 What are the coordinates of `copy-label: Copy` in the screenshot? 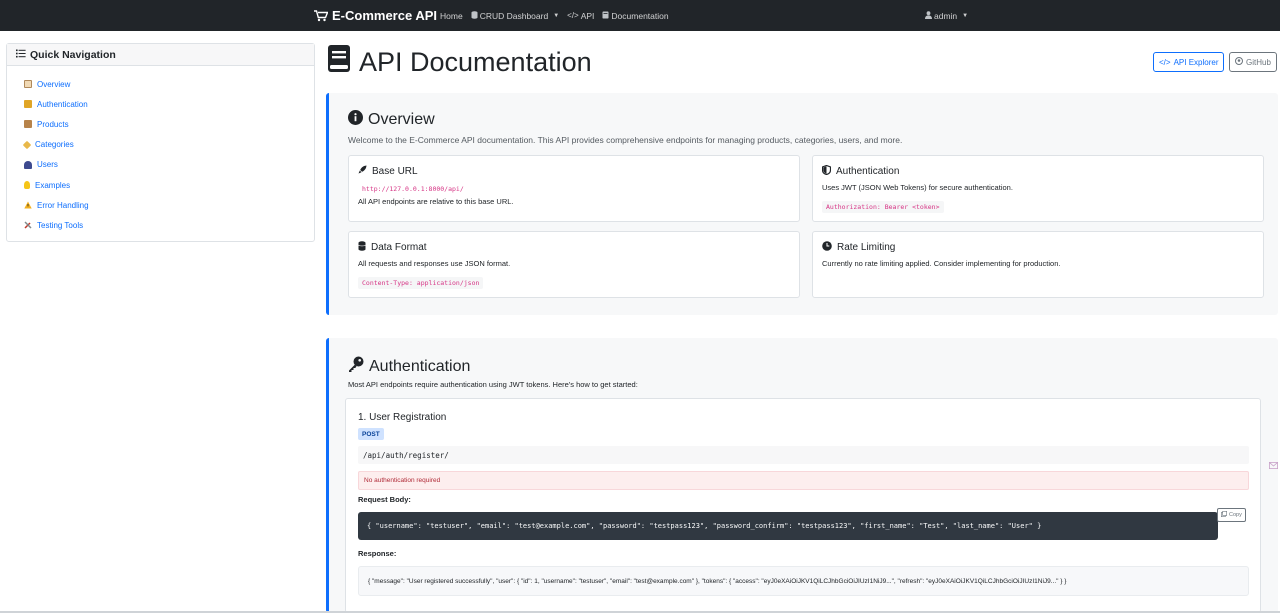 It's located at (1235, 515).